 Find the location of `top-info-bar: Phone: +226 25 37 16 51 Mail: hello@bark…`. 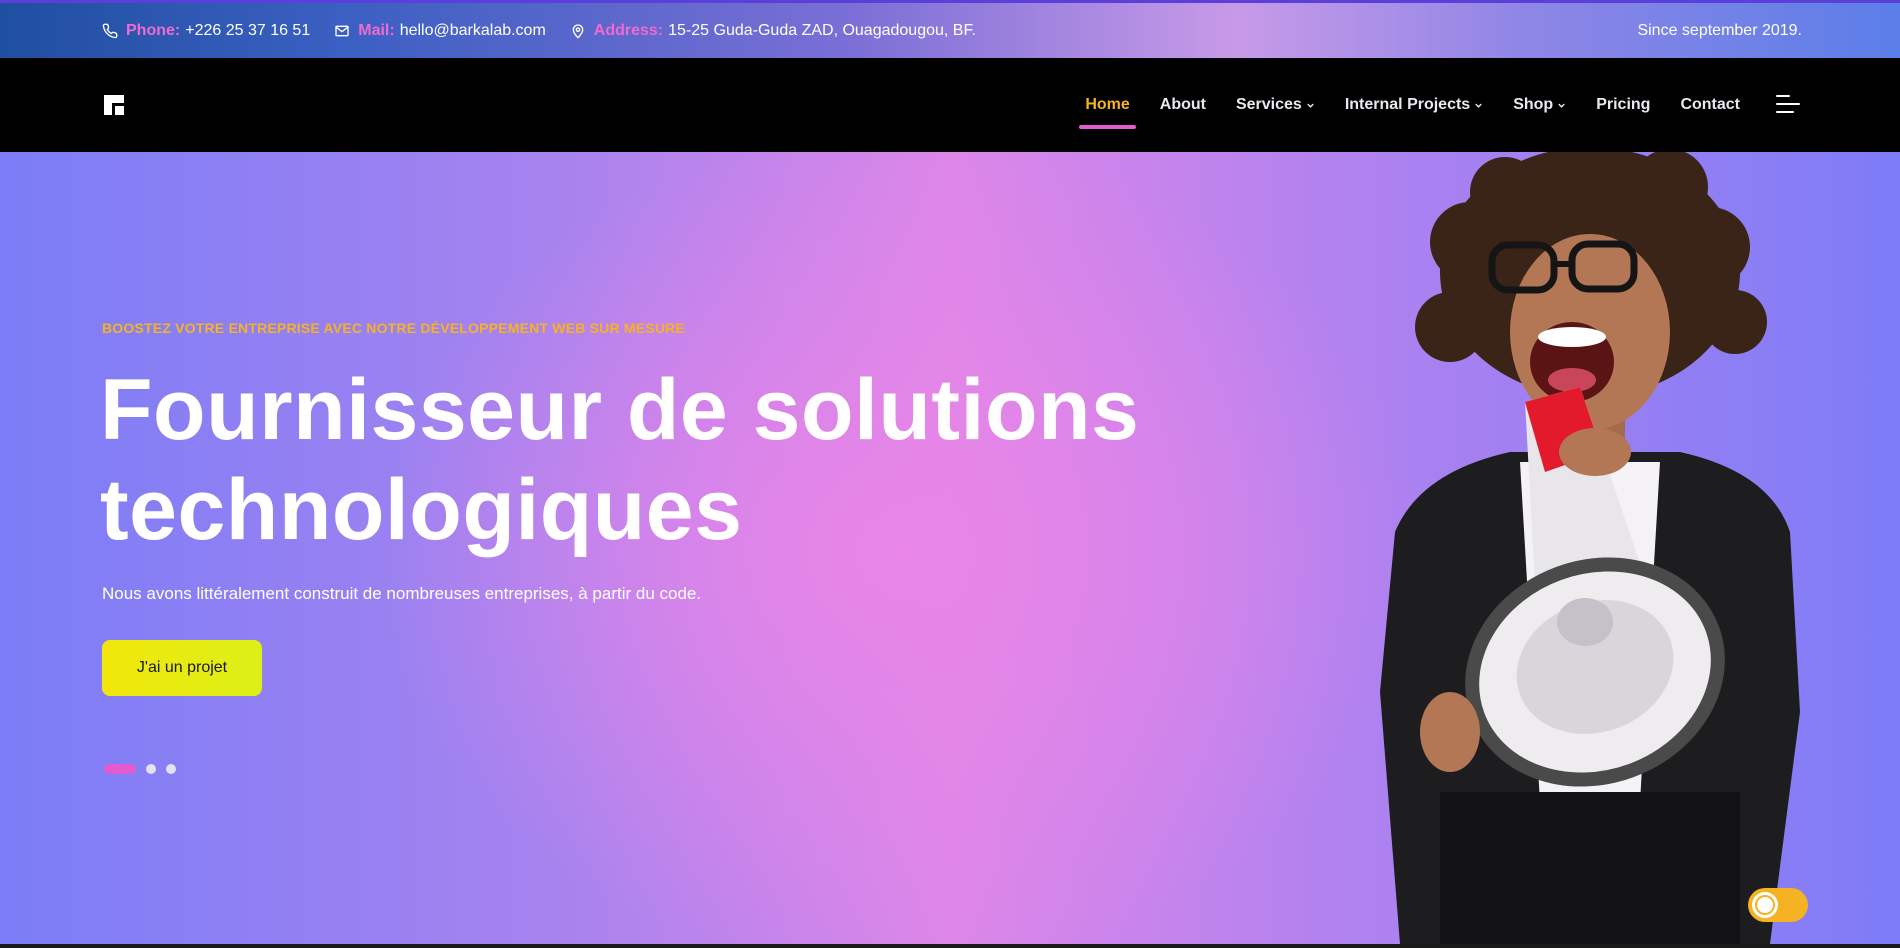

top-info-bar: Phone: +226 25 37 16 51 Mail: hello@bark… is located at coordinates (950, 29).